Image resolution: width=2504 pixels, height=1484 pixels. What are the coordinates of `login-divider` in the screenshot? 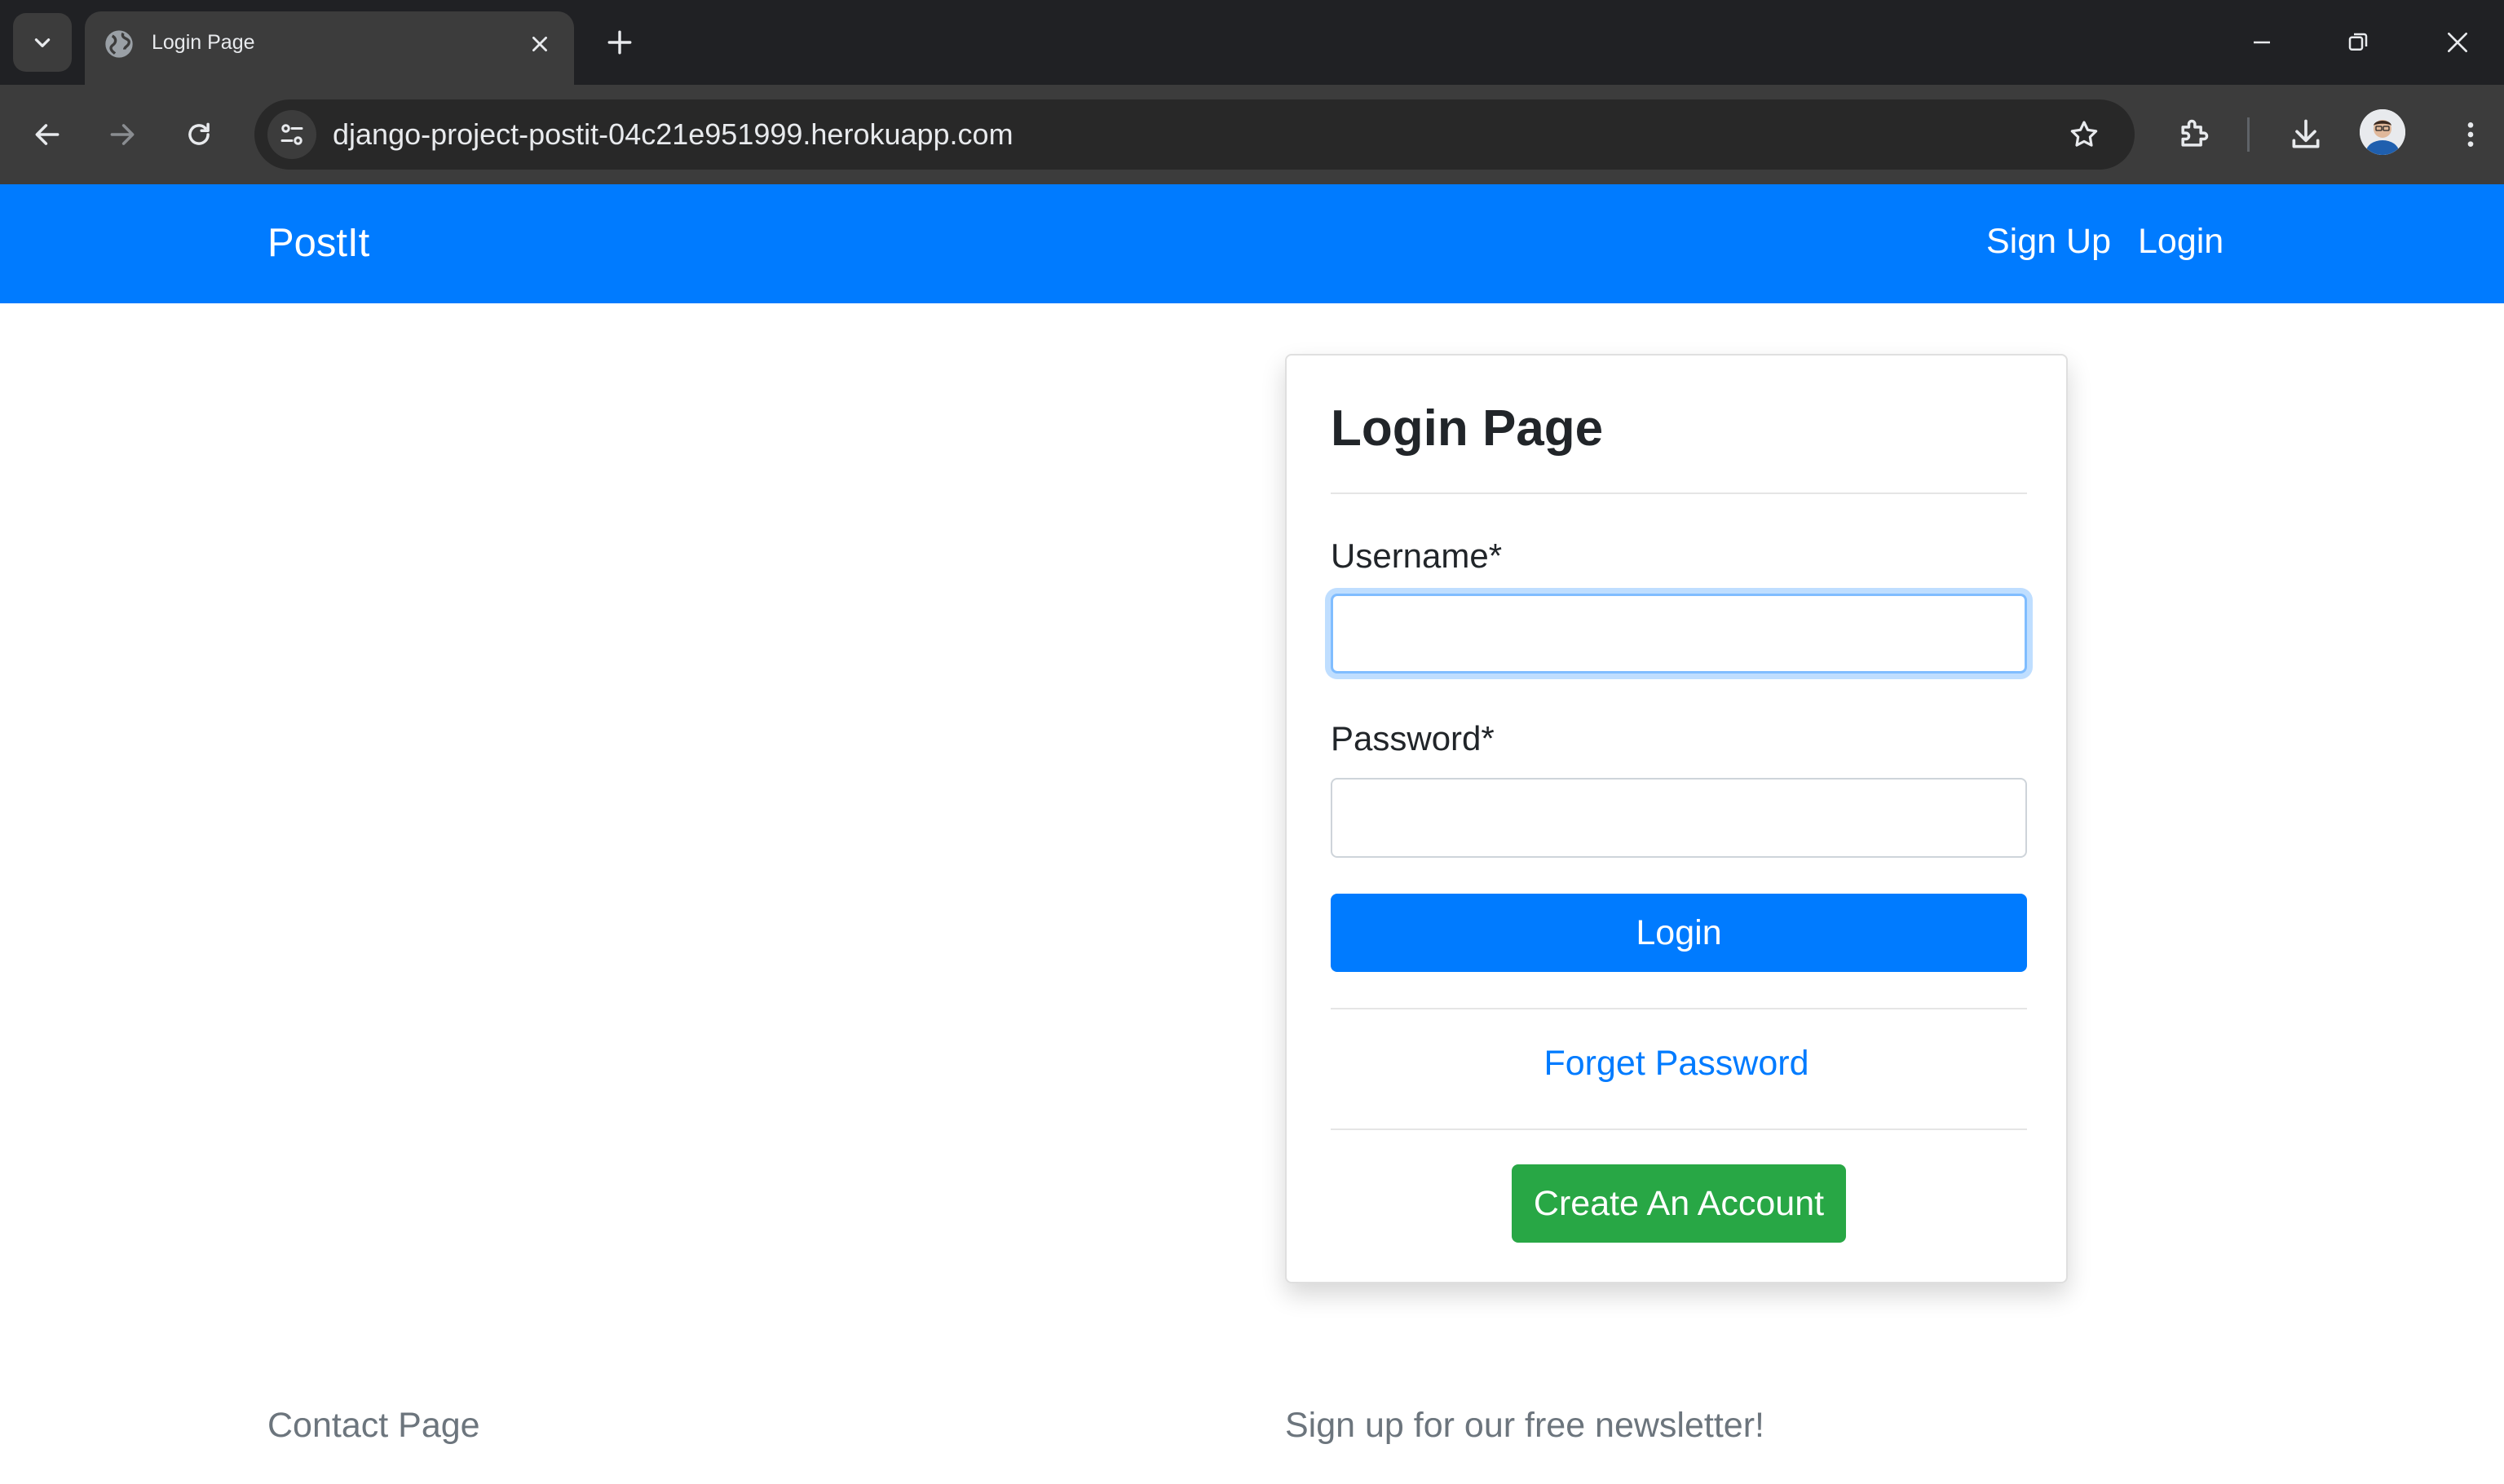 It's located at (1679, 1008).